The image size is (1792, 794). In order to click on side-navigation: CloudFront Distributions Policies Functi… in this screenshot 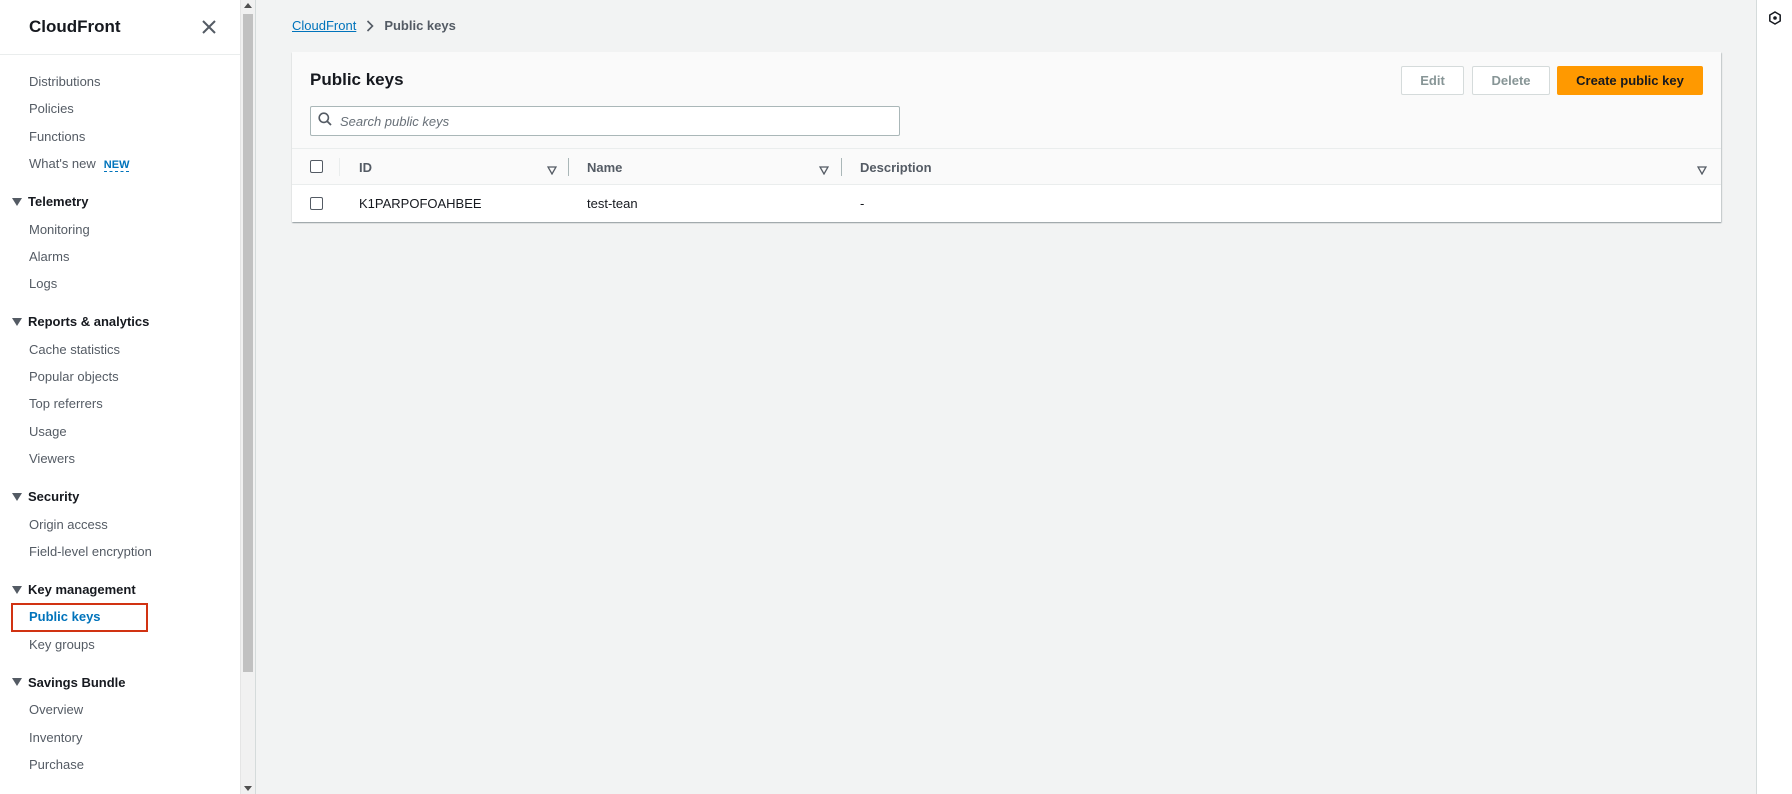, I will do `click(120, 397)`.